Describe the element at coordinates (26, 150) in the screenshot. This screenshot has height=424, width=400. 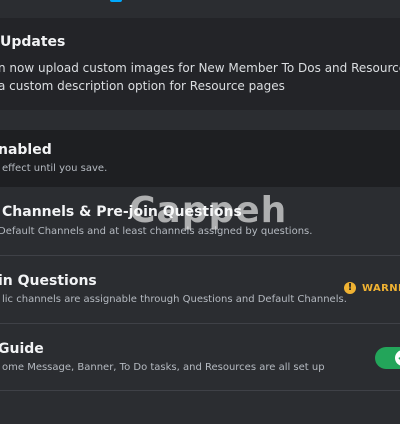
I see `enabled-title: nabled` at that location.